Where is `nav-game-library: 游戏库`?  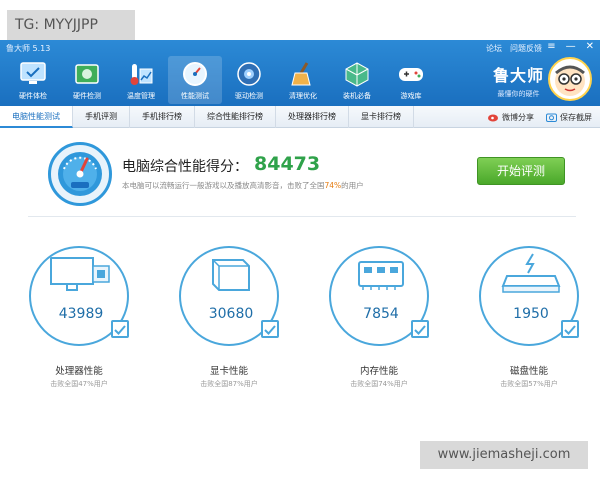
nav-game-library: 游戏库 is located at coordinates (411, 80).